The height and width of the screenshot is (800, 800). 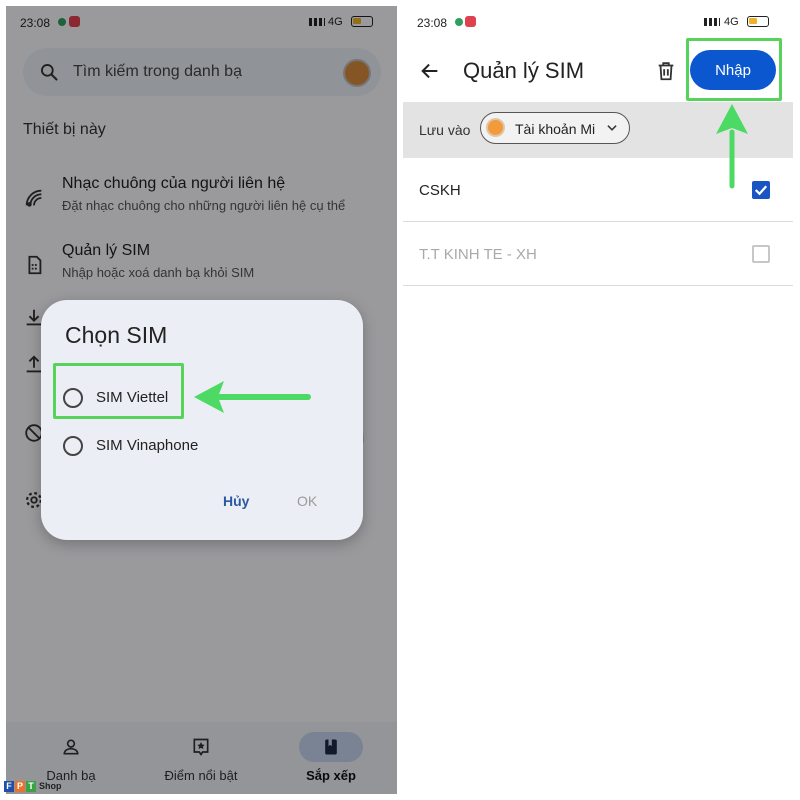 I want to click on account-dropdown: Tài khoản Mi, so click(x=555, y=128).